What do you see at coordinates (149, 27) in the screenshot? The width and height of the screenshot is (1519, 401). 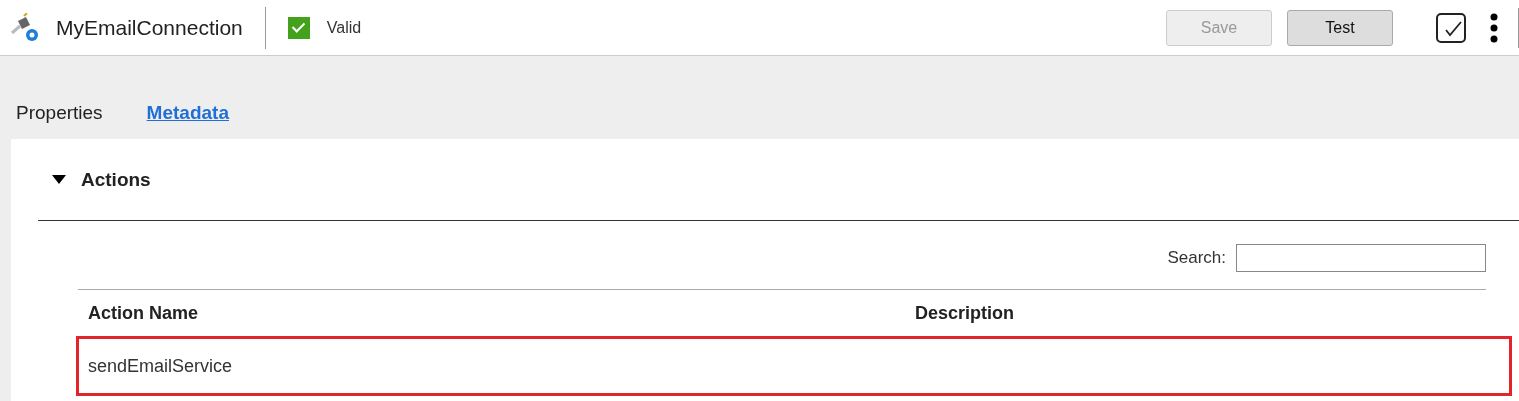 I see `connection-title: MyEmailConnection` at bounding box center [149, 27].